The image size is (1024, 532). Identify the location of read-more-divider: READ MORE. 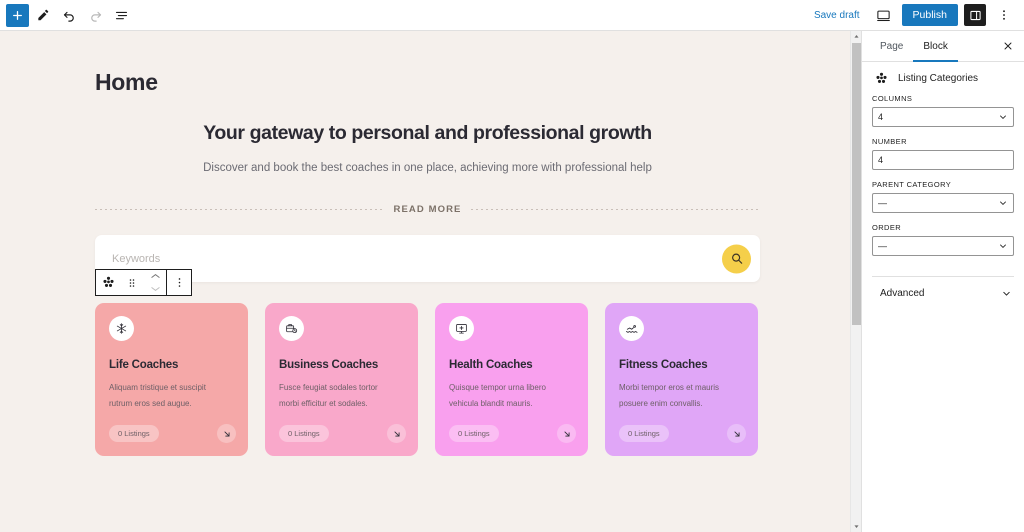
(427, 209).